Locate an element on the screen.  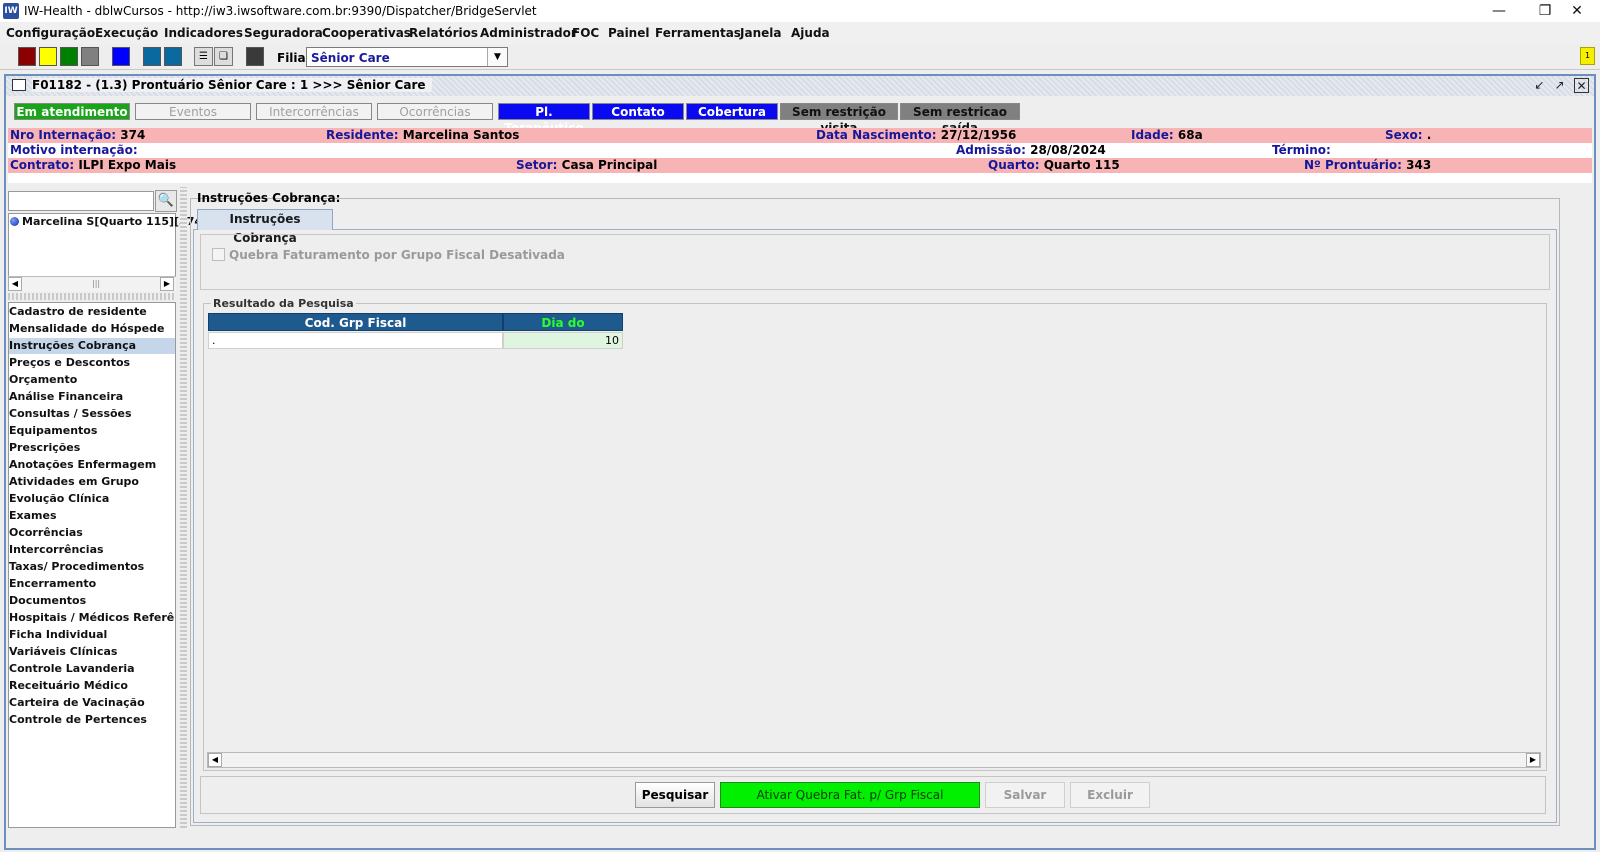
windows-icon: ❏ is located at coordinates (223, 56).